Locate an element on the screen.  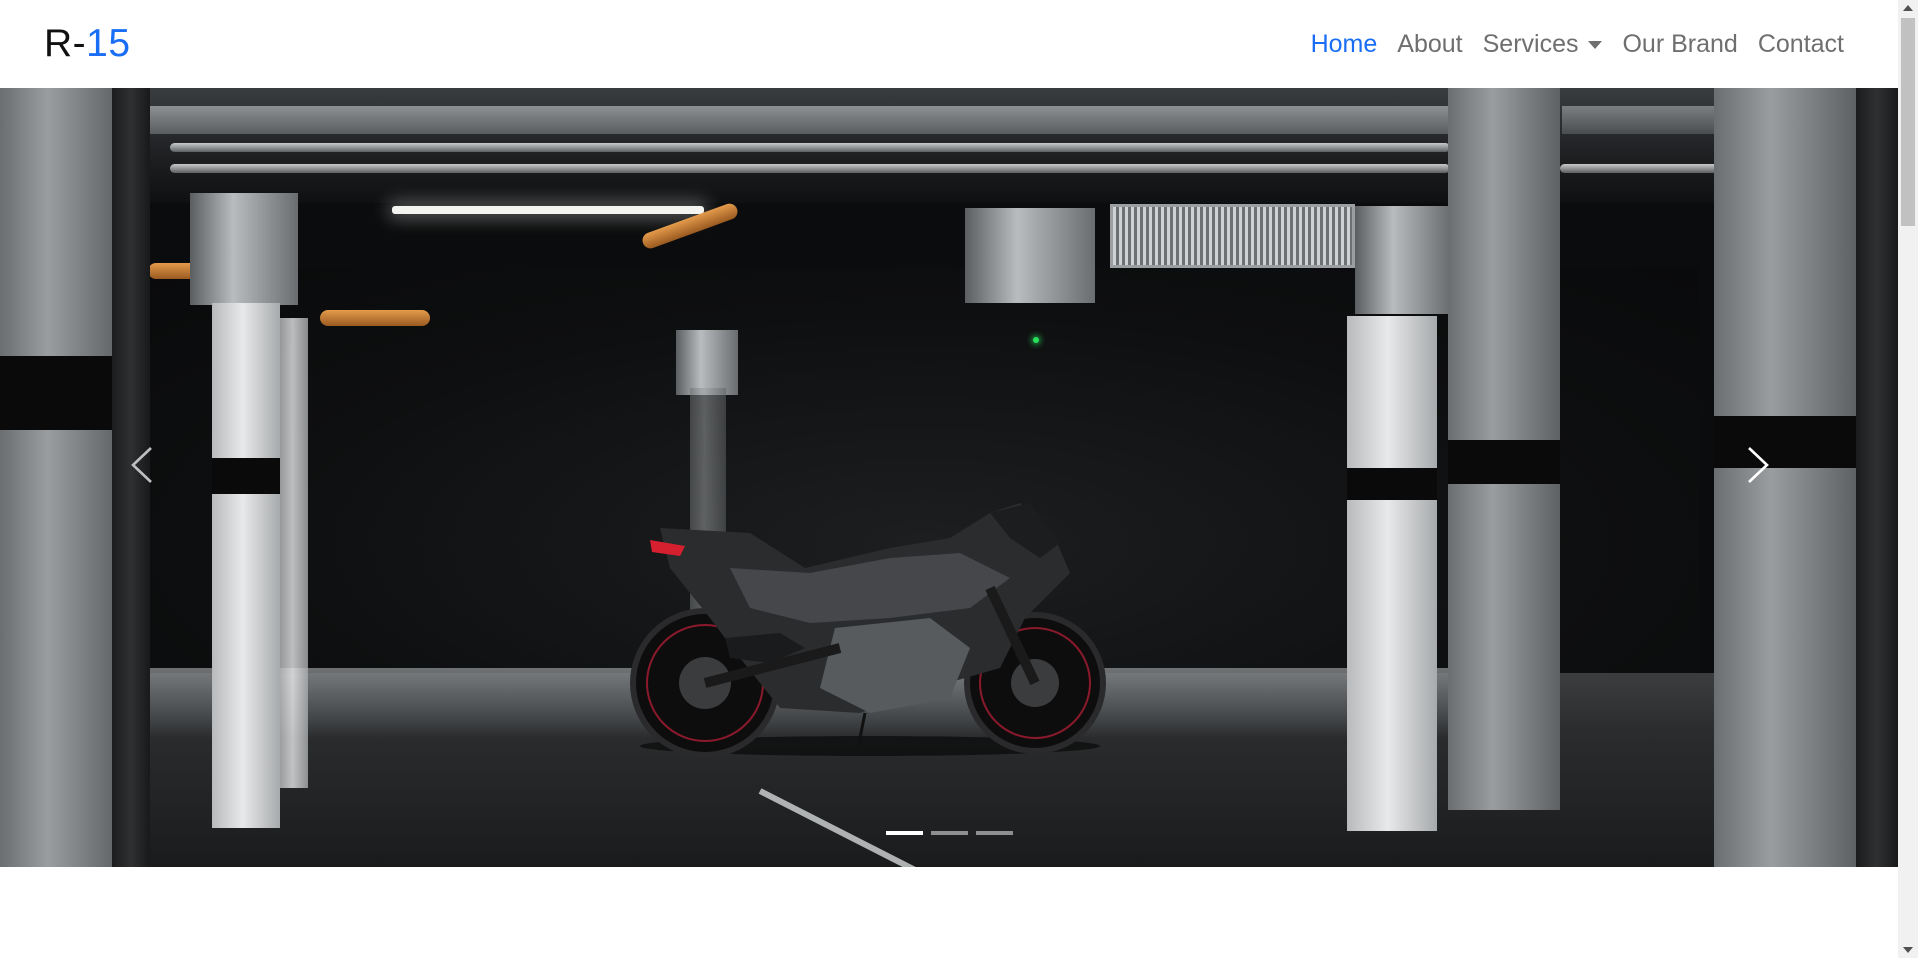
nav-services-dropdown: Services is located at coordinates (1543, 44).